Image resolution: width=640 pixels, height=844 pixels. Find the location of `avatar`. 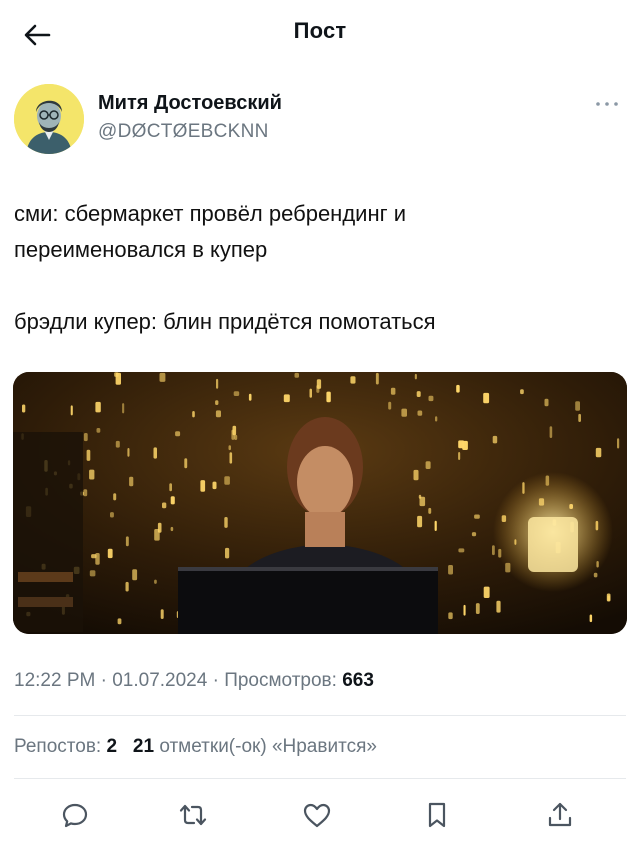

avatar is located at coordinates (49, 119).